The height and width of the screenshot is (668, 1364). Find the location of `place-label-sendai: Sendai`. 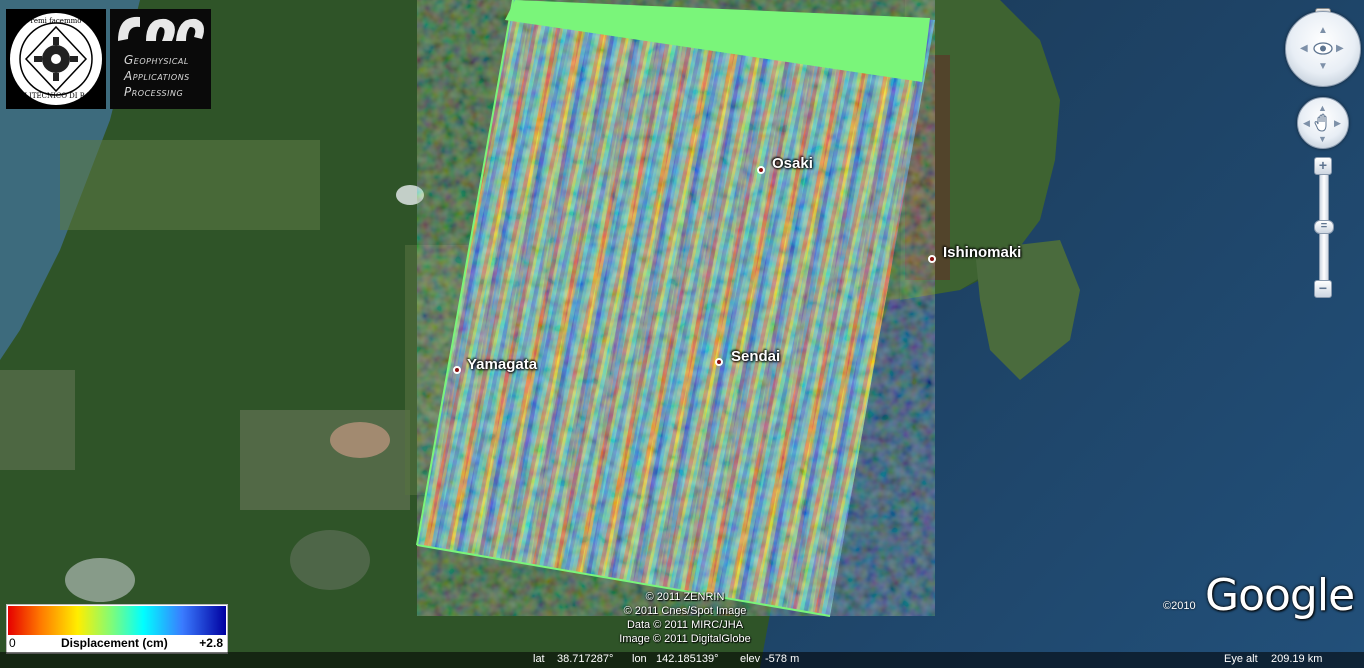

place-label-sendai: Sendai is located at coordinates (755, 356).